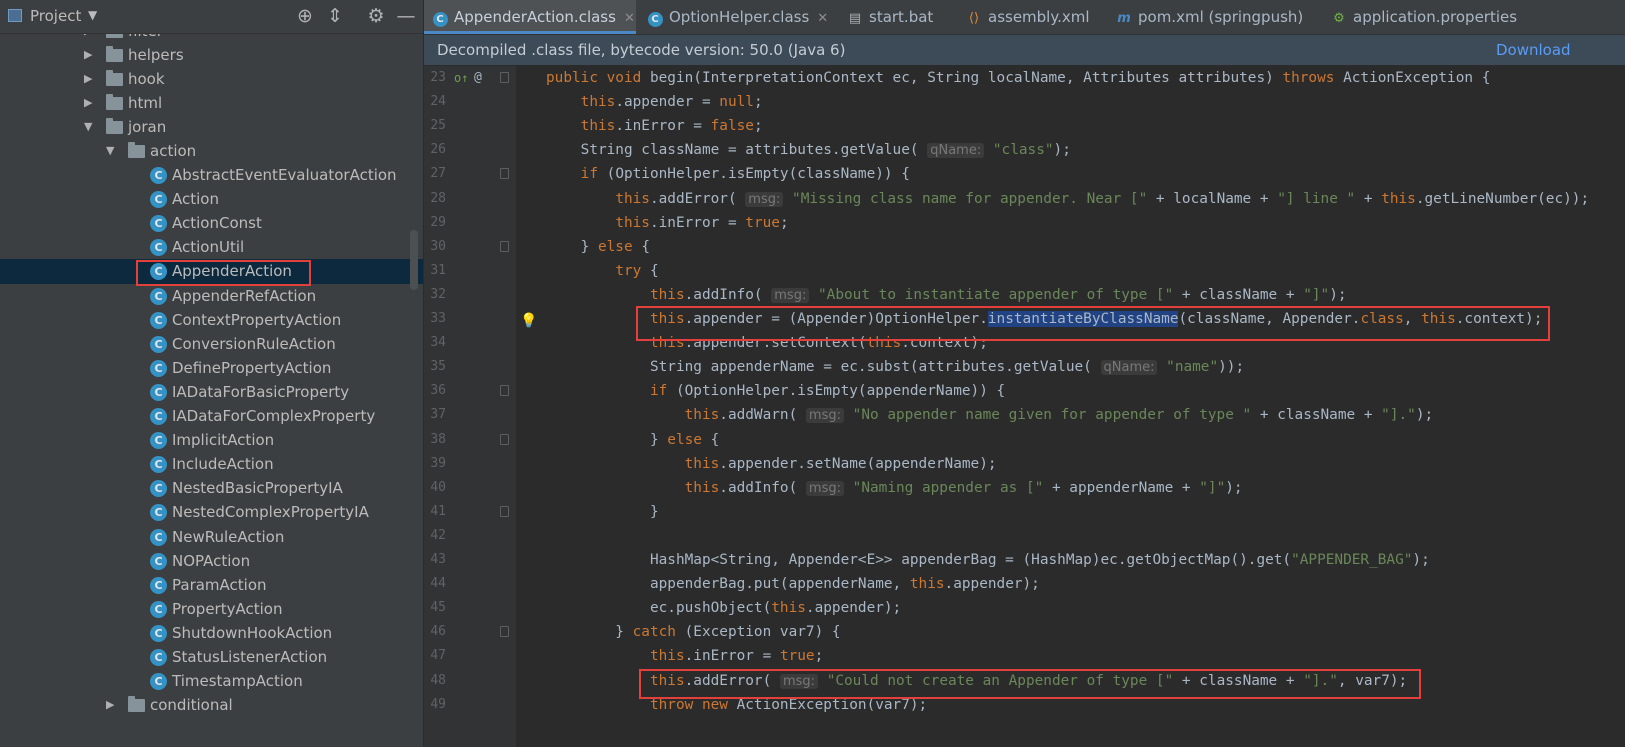 The image size is (1625, 747). Describe the element at coordinates (211, 633) in the screenshot. I see `tree-class-item: C ShutdownHookAction` at that location.